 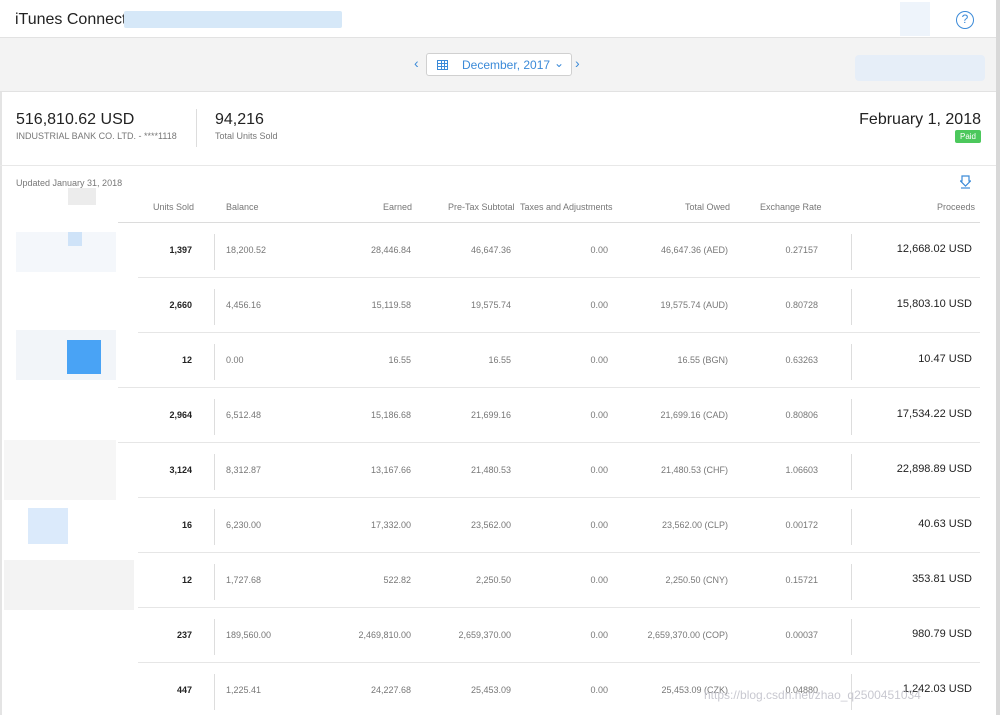 What do you see at coordinates (934, 414) in the screenshot?
I see `cell-proceeds: 17,534.22 USD` at bounding box center [934, 414].